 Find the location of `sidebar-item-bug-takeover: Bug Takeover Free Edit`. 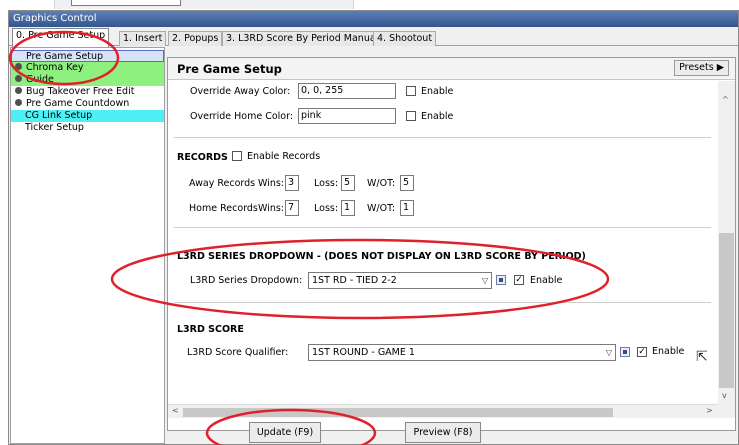

sidebar-item-bug-takeover: Bug Takeover Free Edit is located at coordinates (87, 92).